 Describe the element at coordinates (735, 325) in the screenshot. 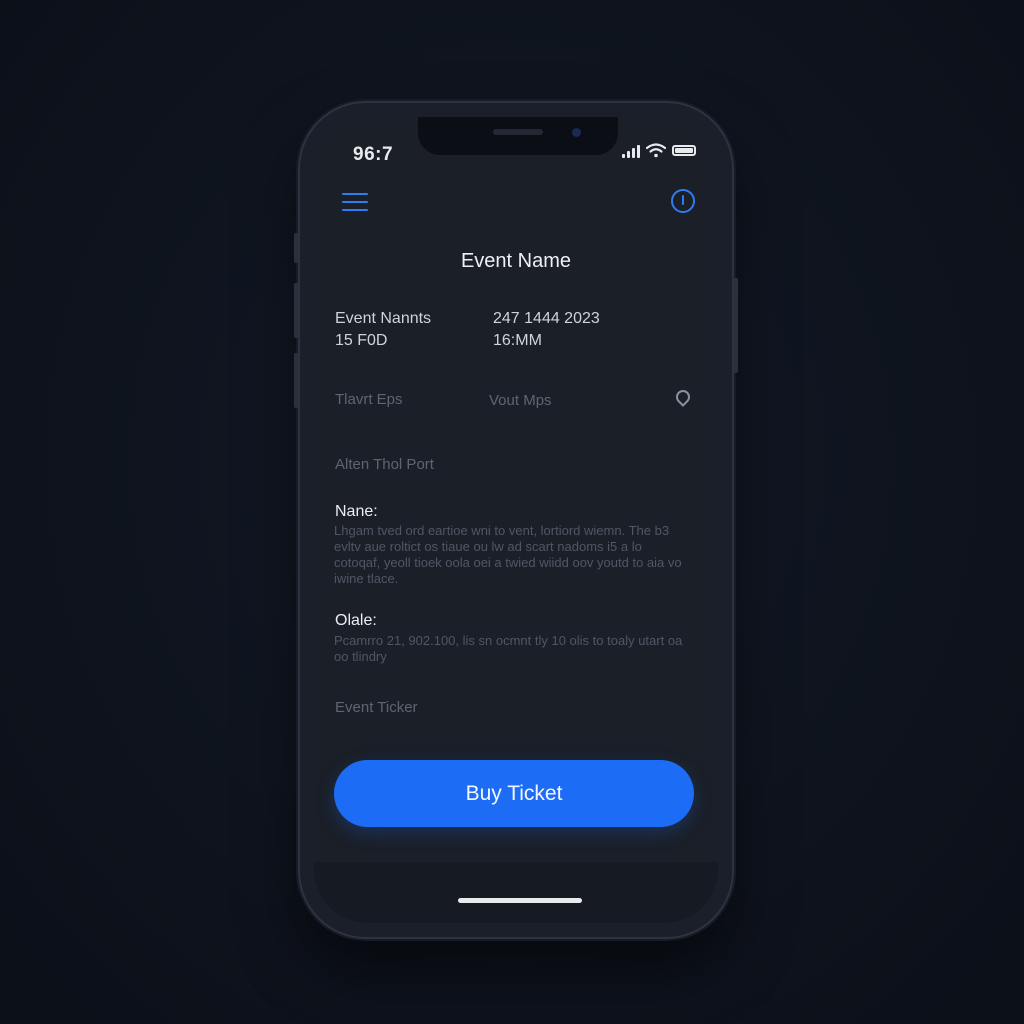

I see `power-button` at that location.